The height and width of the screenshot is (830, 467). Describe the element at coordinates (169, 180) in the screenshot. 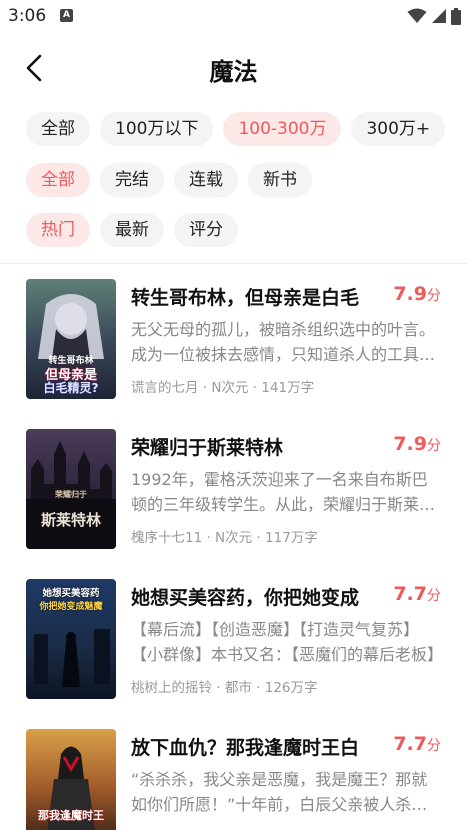

I see `status-filter: 全部 完结 连载 新书` at that location.